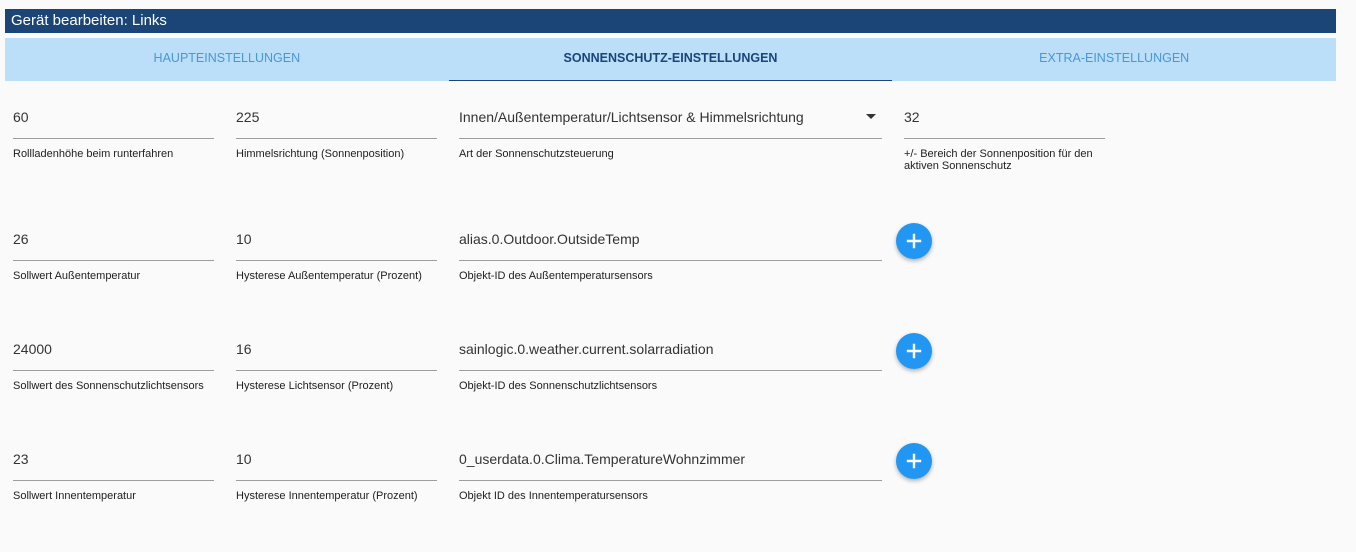 The image size is (1356, 552). I want to click on sonnenposition-bereich-input: 32, so click(1004, 119).